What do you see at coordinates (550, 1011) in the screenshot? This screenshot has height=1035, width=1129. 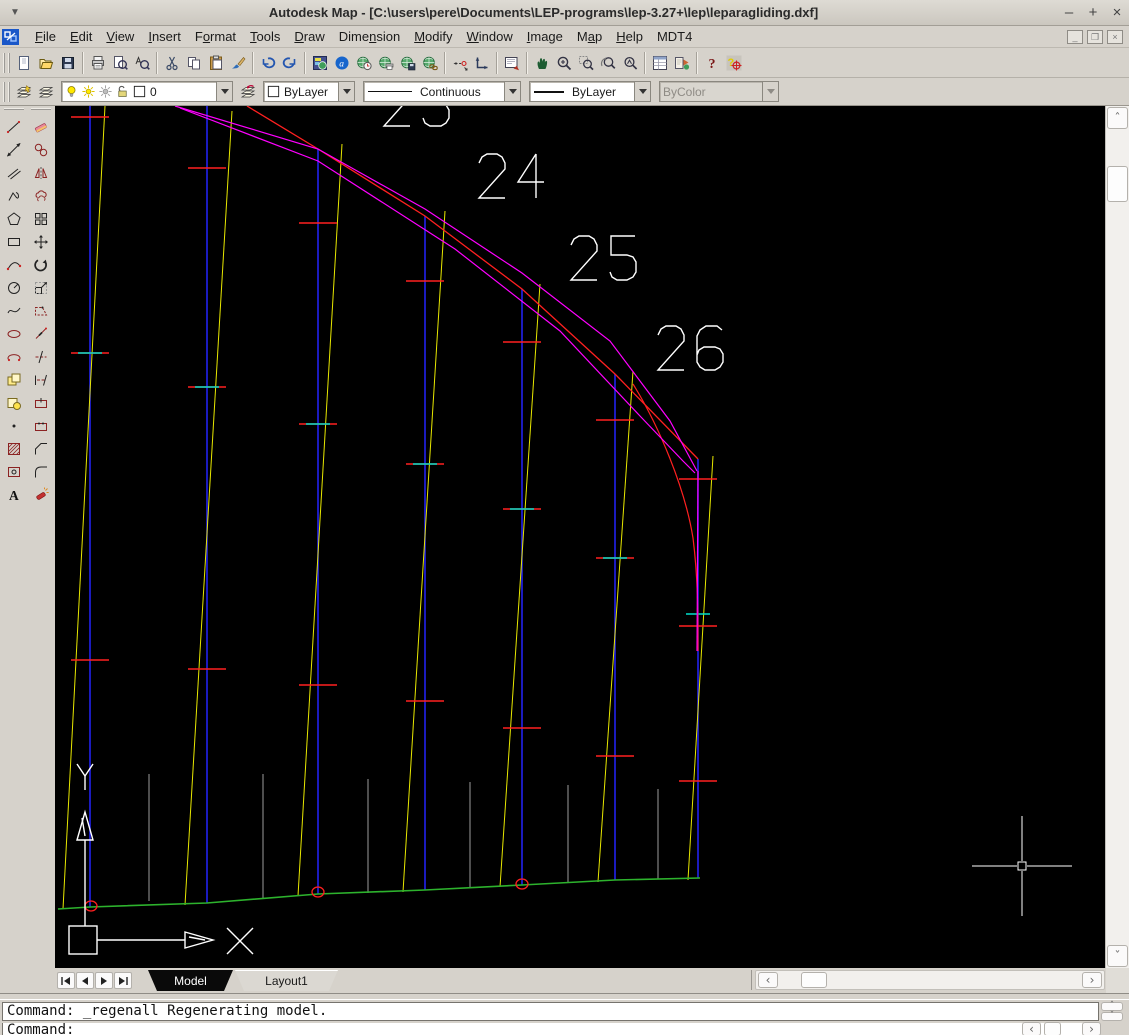 I see `command-history: Command: _regenall Regenerating model.` at bounding box center [550, 1011].